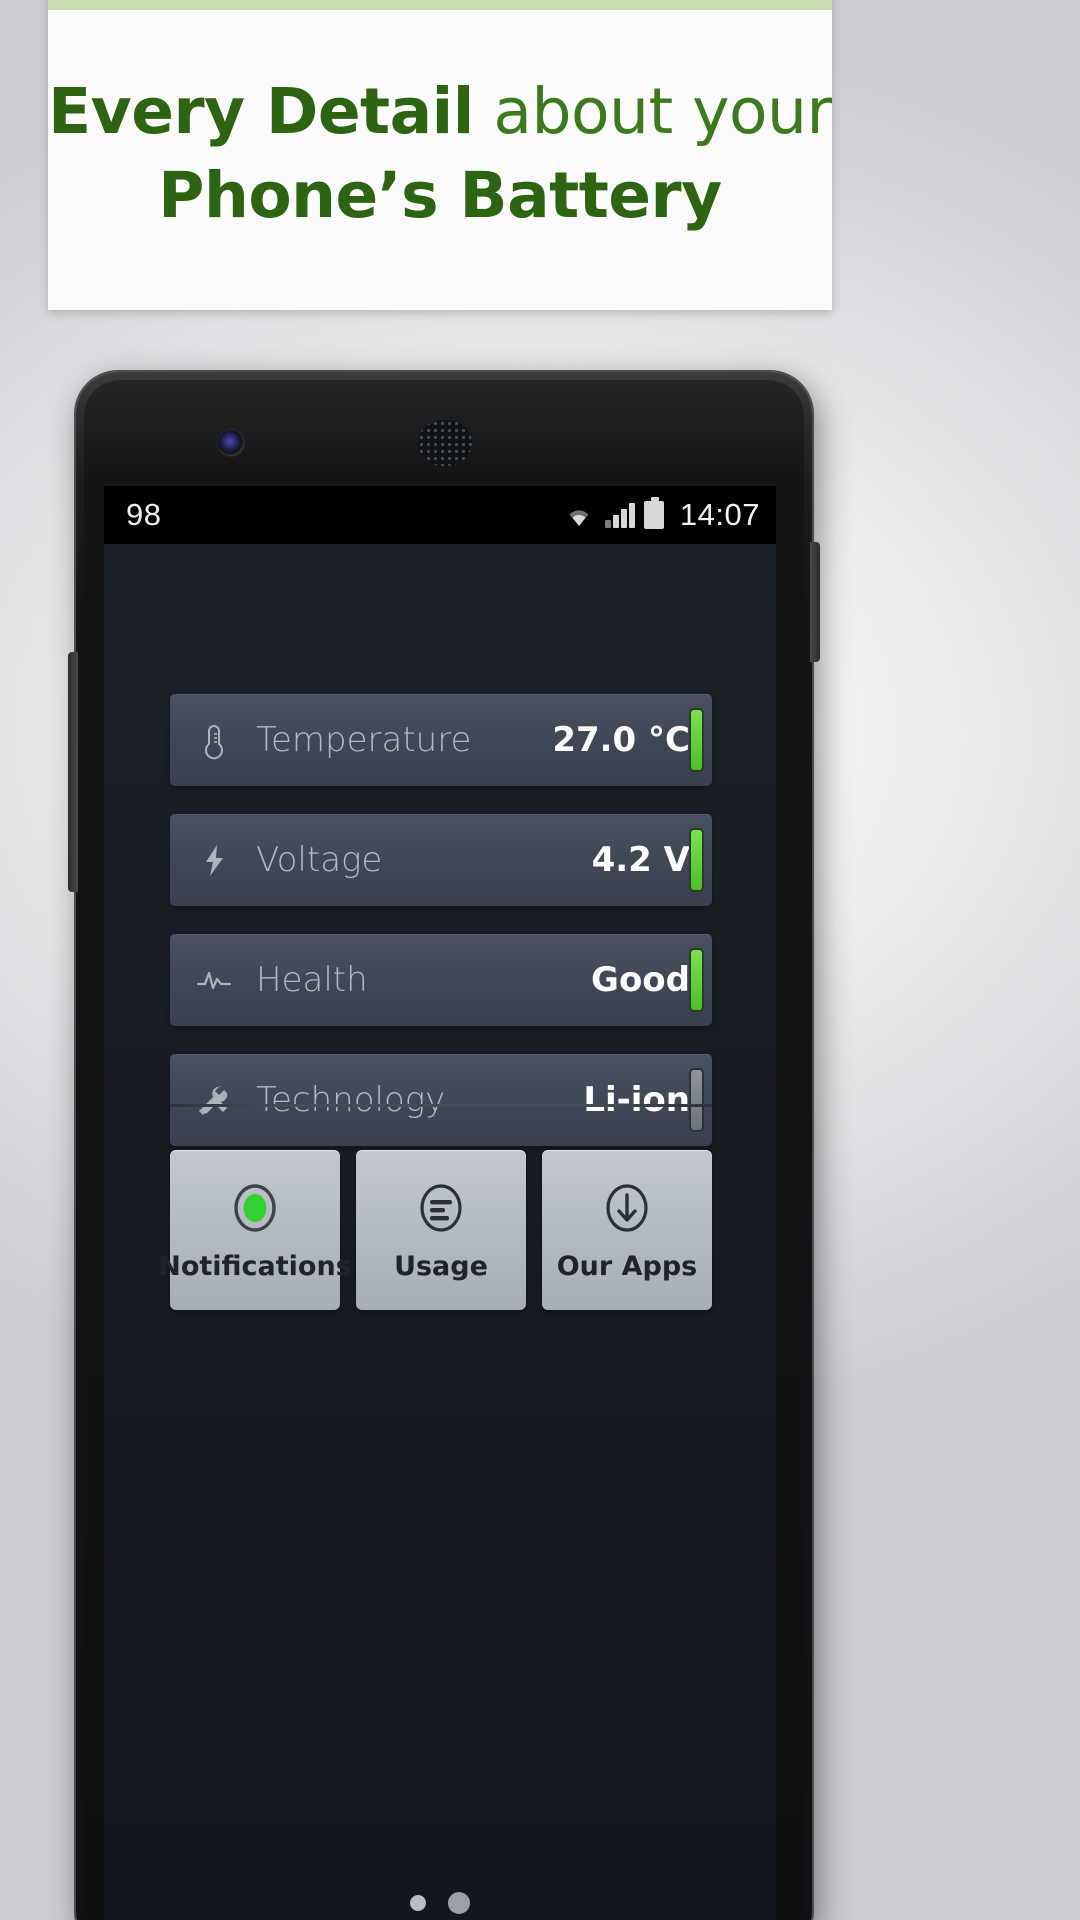  I want to click on phone-side-button-left, so click(73, 772).